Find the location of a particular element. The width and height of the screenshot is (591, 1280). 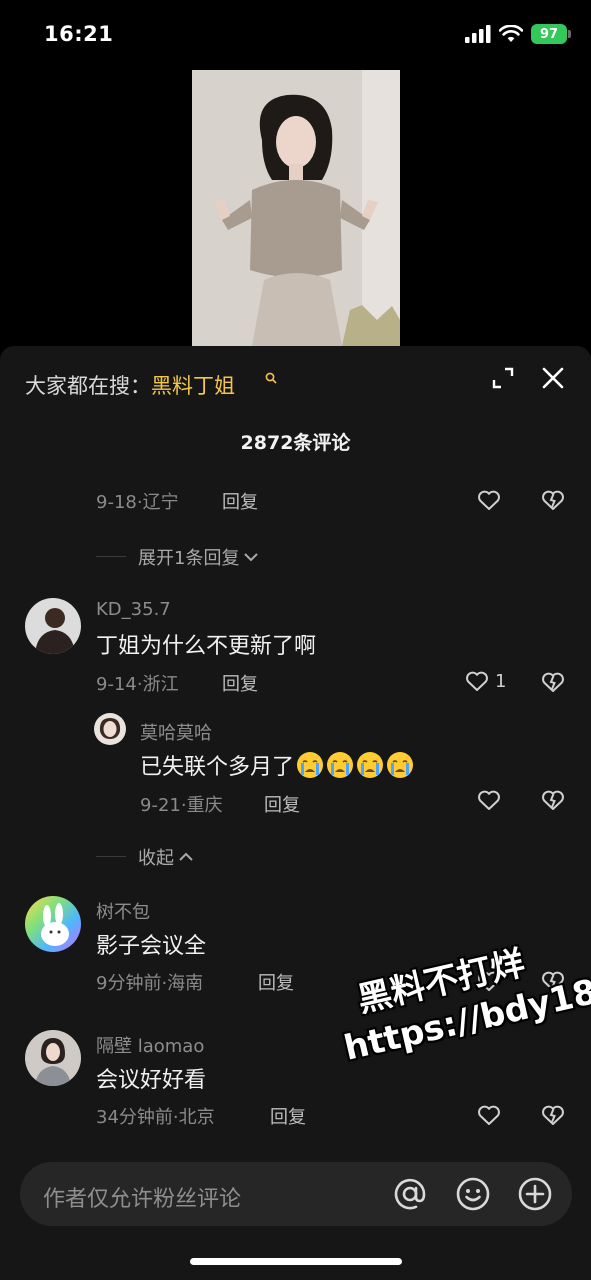

sheet-header: 大家都在搜：黑料丁姐 is located at coordinates (295, 381).